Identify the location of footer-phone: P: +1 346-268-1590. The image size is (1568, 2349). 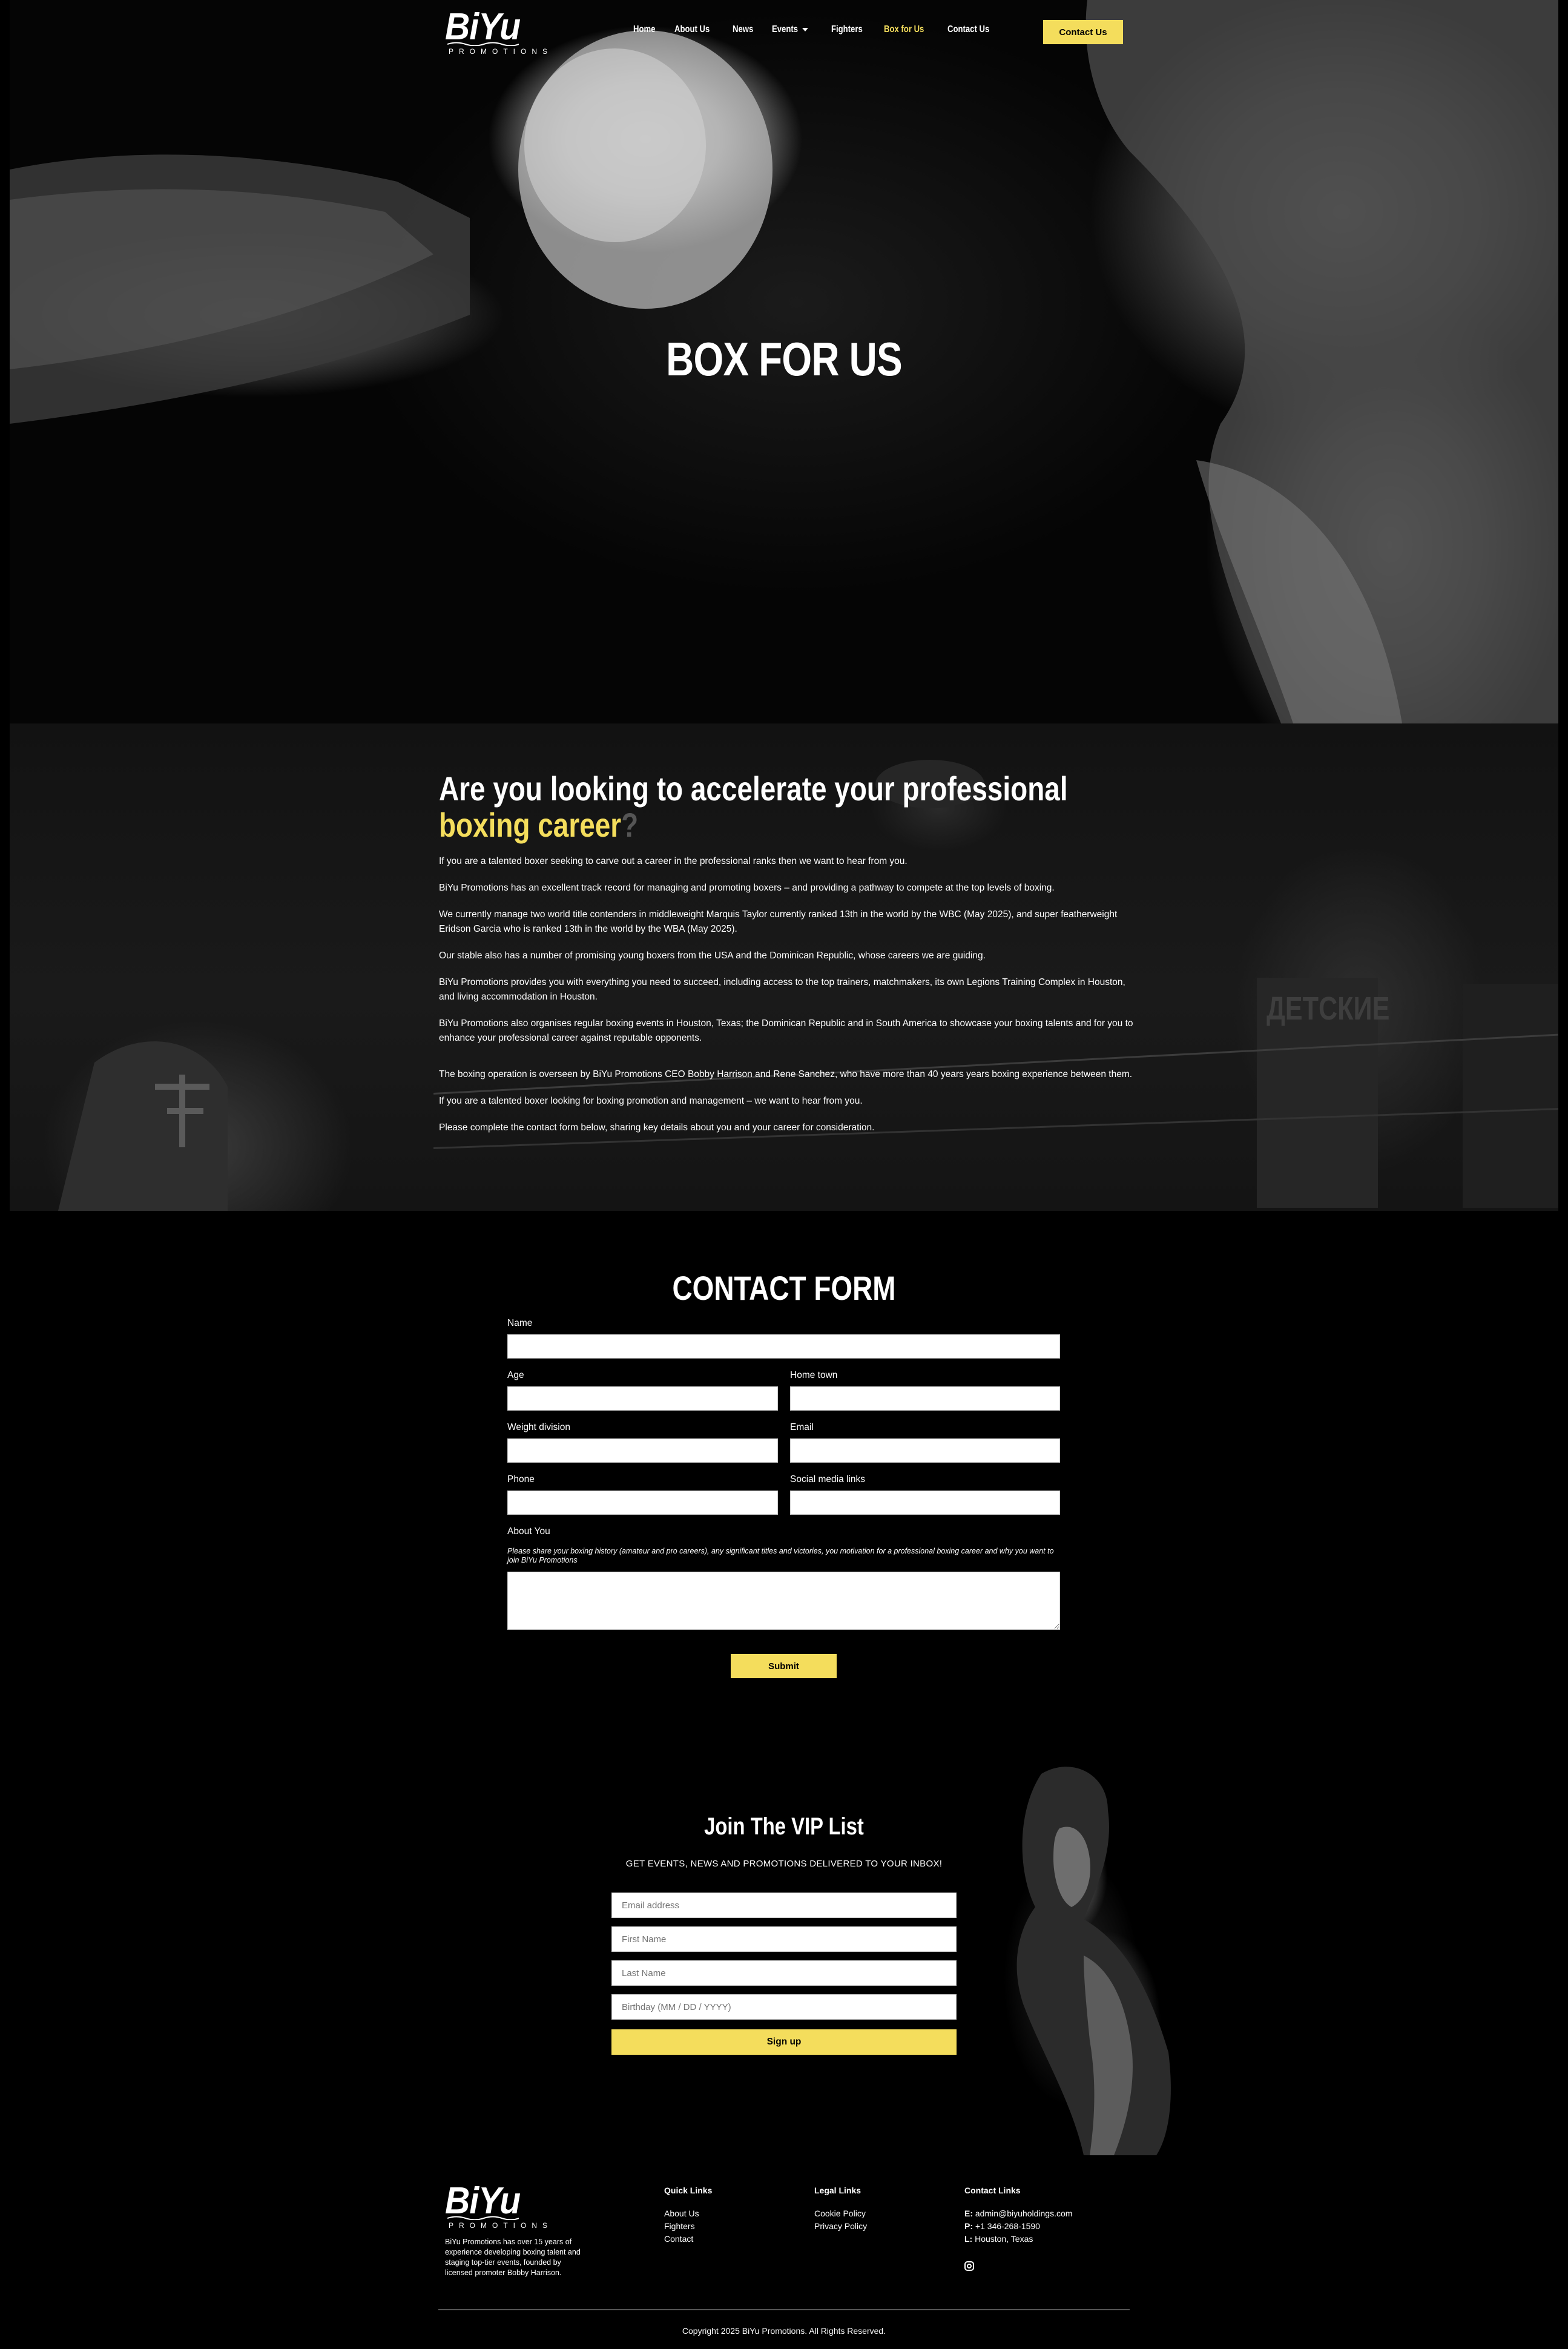
(1018, 2226).